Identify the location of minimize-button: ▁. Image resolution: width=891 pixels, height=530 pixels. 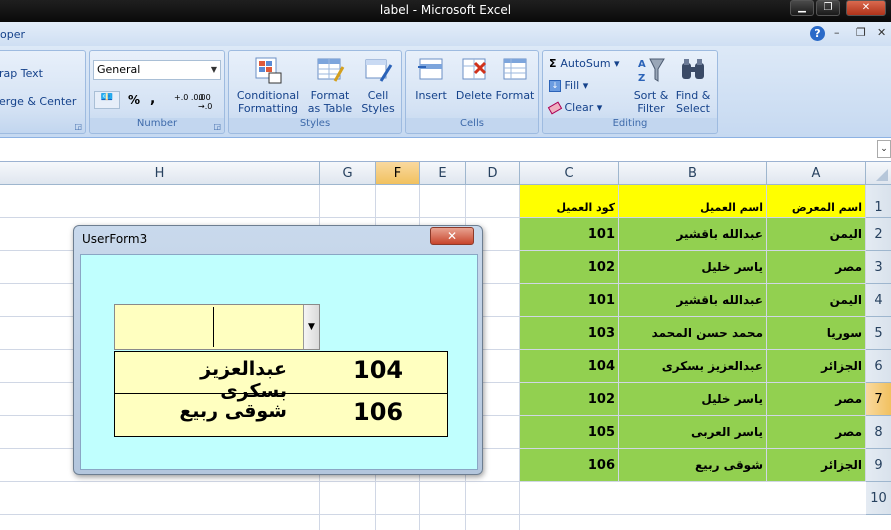
(802, 8).